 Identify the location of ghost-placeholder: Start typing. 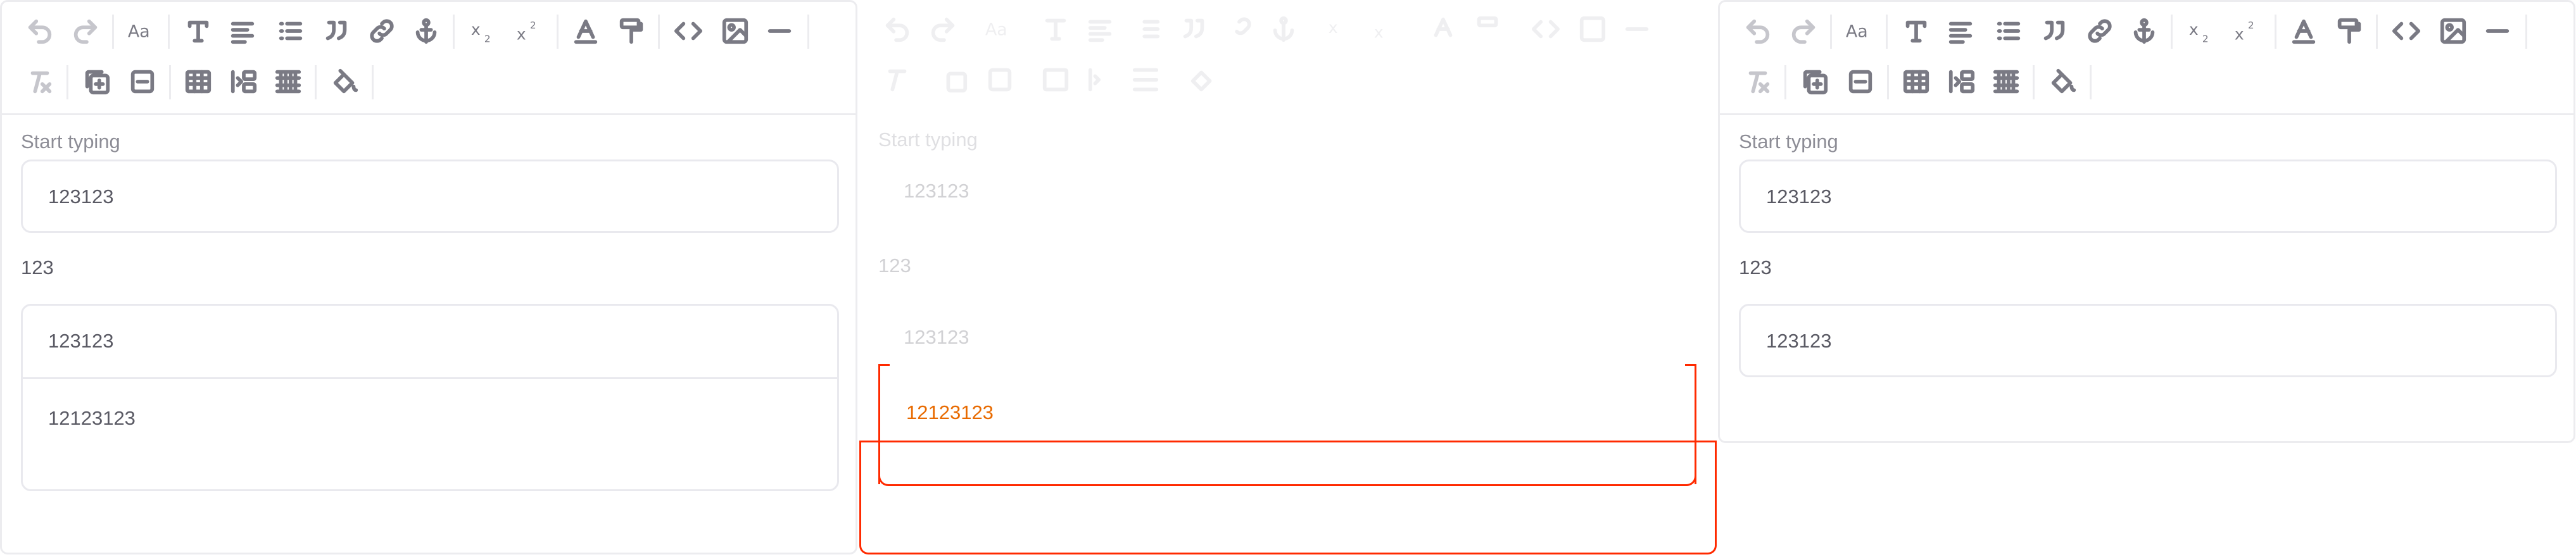
(928, 139).